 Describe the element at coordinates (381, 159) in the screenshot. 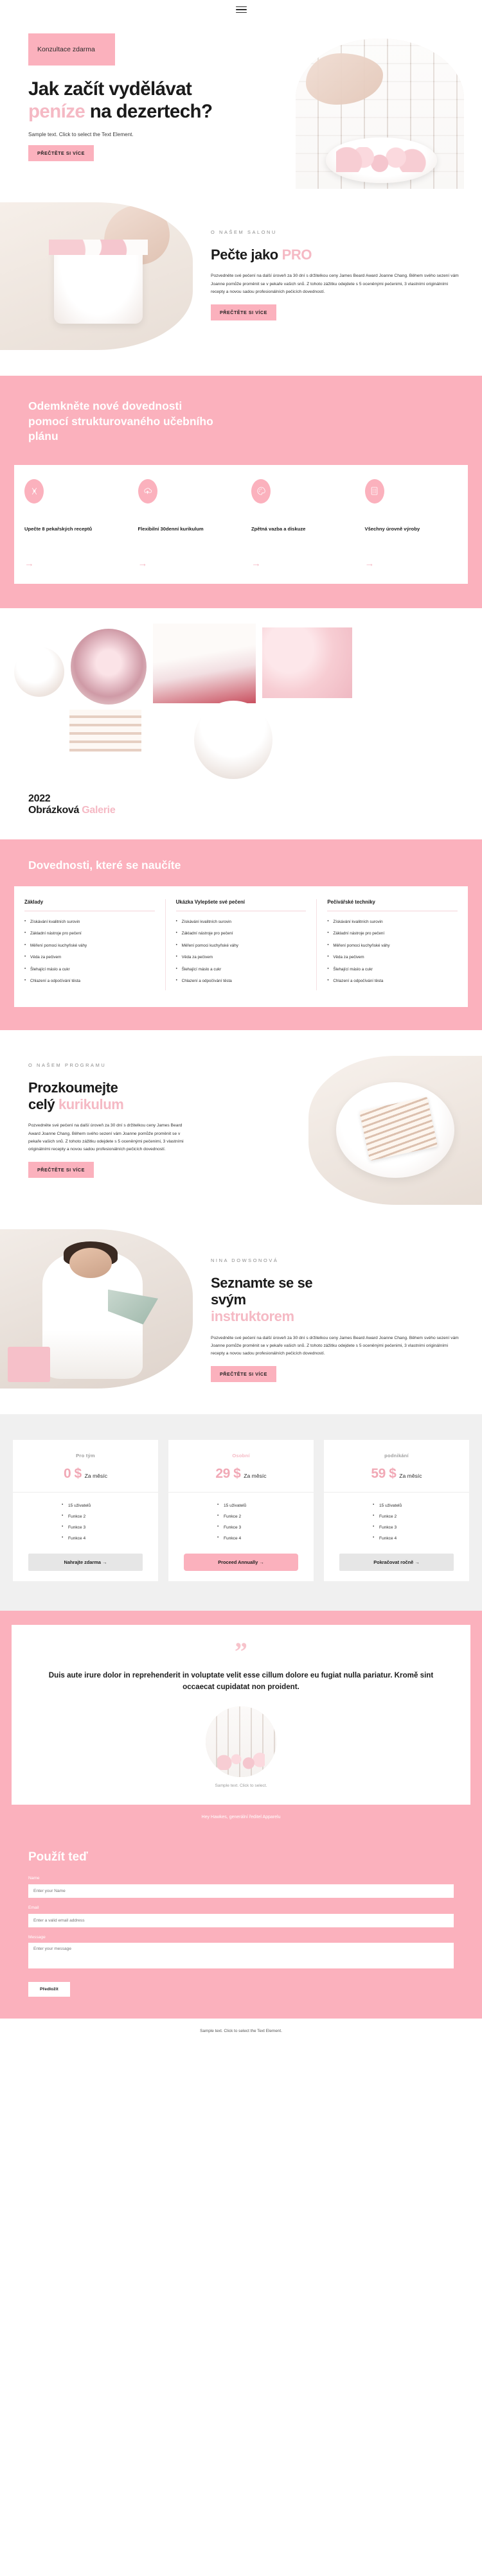

I see `pink-meringues` at that location.